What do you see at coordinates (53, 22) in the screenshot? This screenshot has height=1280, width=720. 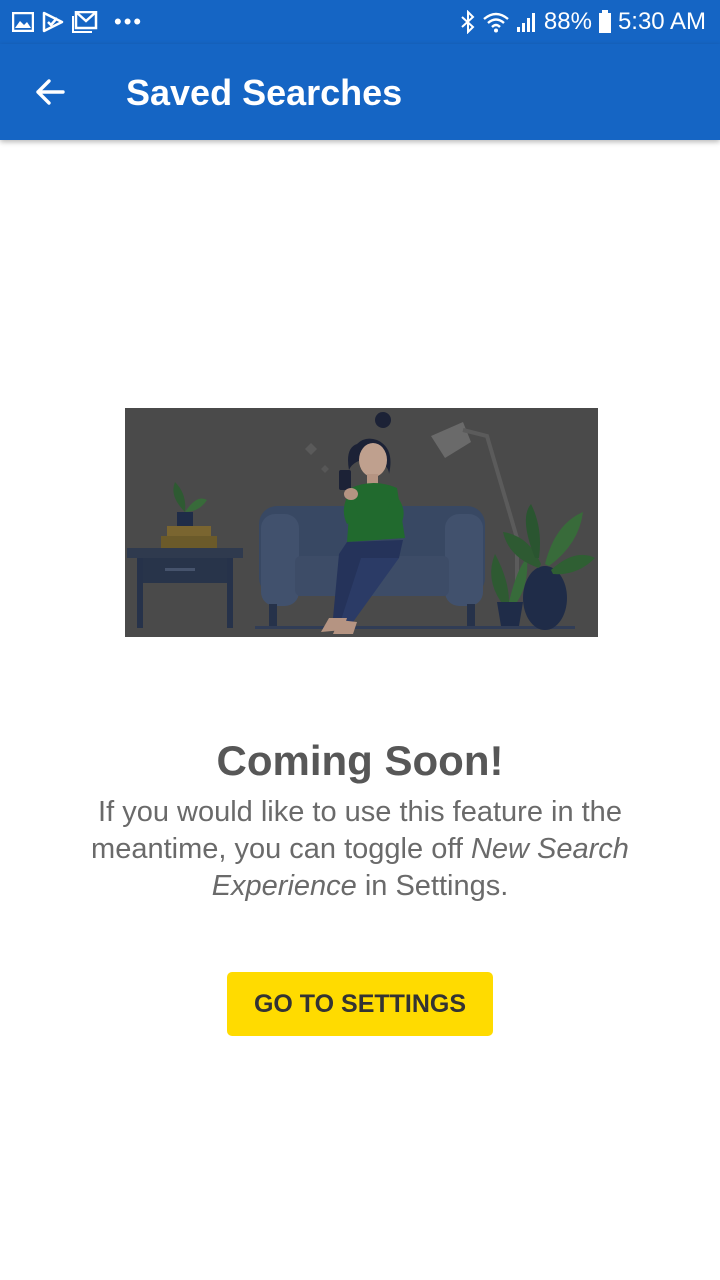 I see `check-notification-icon` at bounding box center [53, 22].